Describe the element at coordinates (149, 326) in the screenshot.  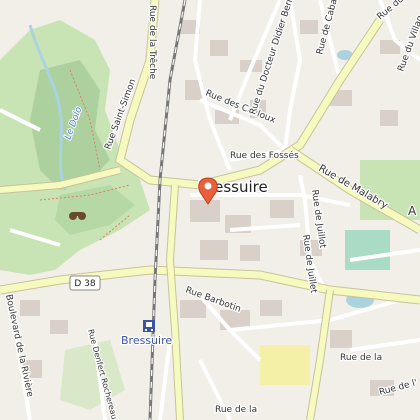
I see `train-station-icon` at that location.